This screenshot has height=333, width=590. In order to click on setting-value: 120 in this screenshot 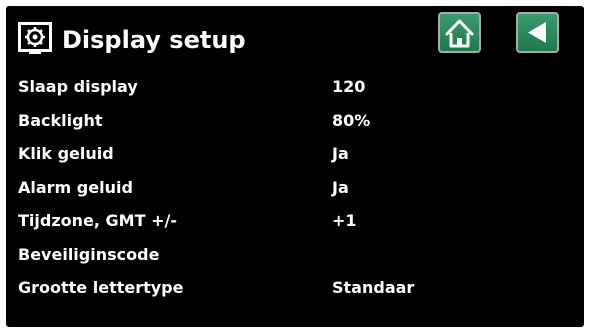, I will do `click(349, 86)`.